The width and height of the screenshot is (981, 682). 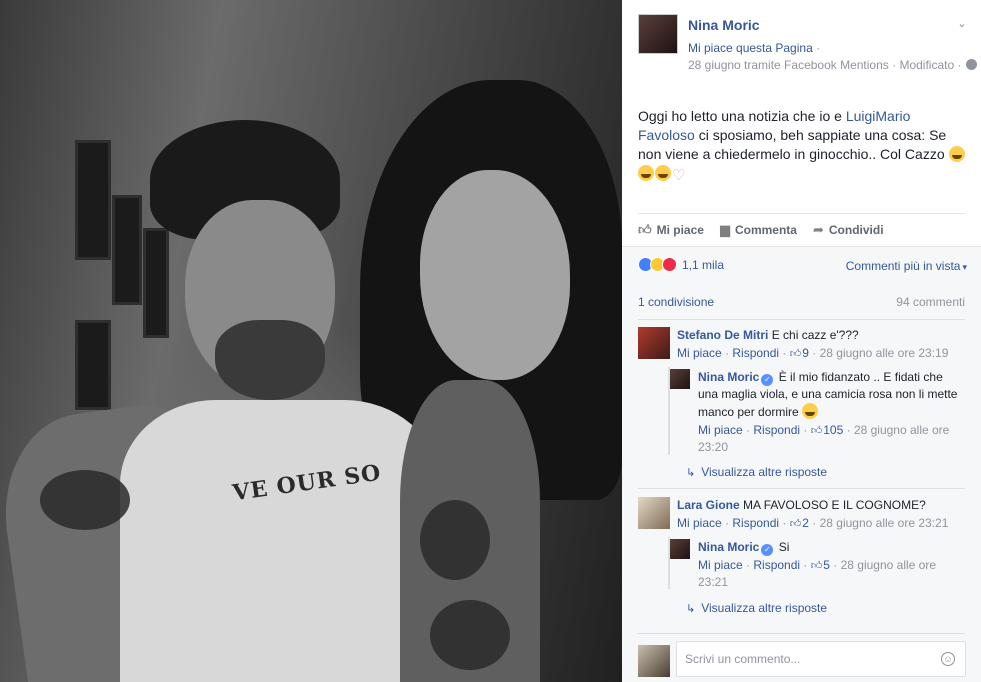 What do you see at coordinates (708, 505) in the screenshot?
I see `commenter-name: Lara Gione` at bounding box center [708, 505].